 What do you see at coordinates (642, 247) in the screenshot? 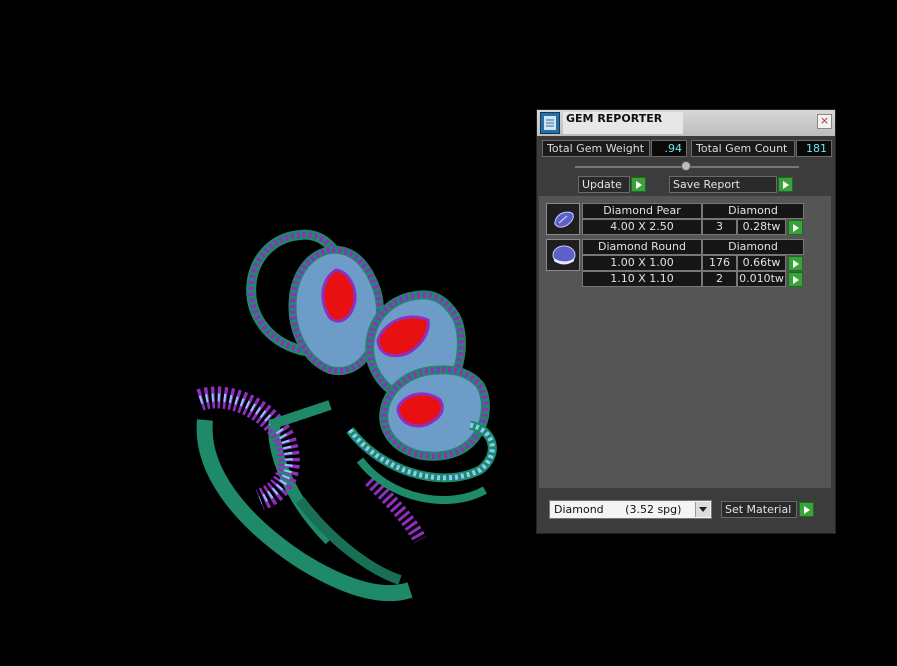
I see `gem-type-cell: Diamond Round` at bounding box center [642, 247].